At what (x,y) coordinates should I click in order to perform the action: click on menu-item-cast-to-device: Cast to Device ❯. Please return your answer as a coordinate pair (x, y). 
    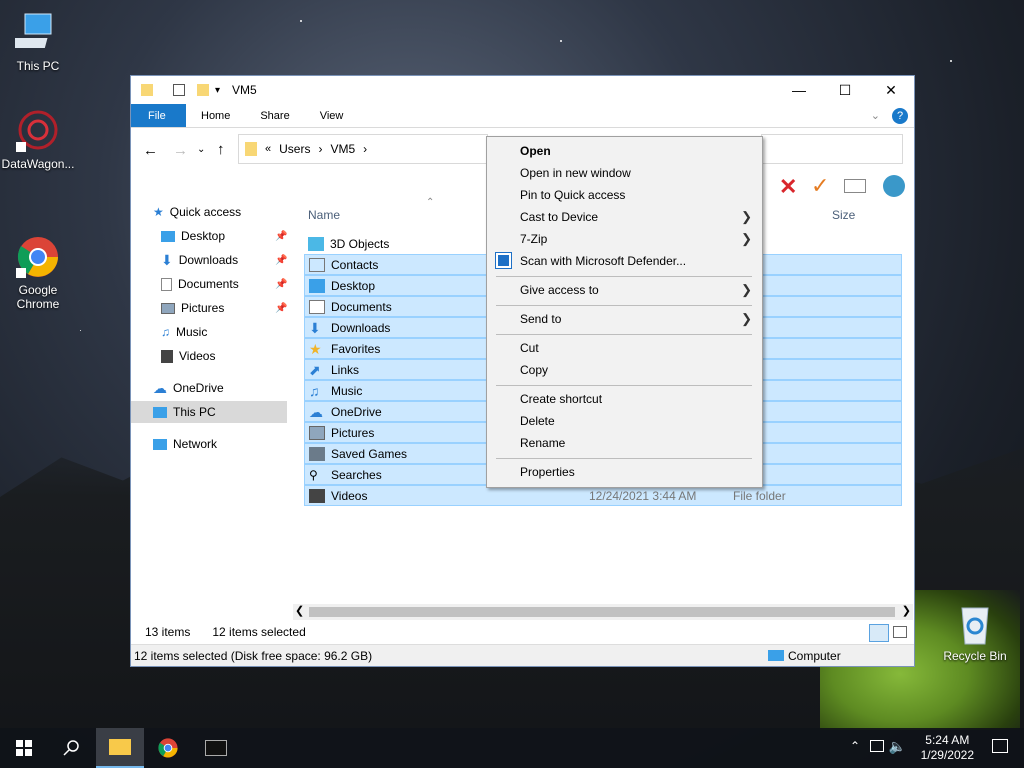
    Looking at the image, I should click on (624, 217).